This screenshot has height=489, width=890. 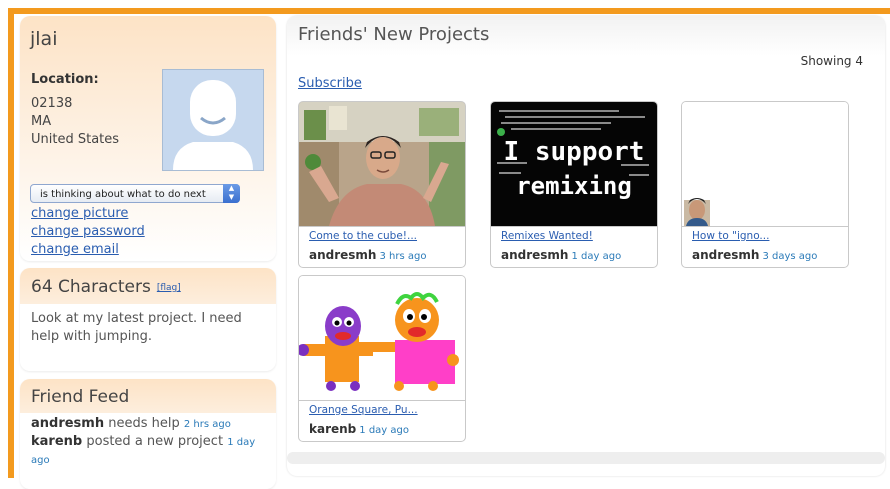 I want to click on project-user: karenb 1 day ago, so click(x=359, y=429).